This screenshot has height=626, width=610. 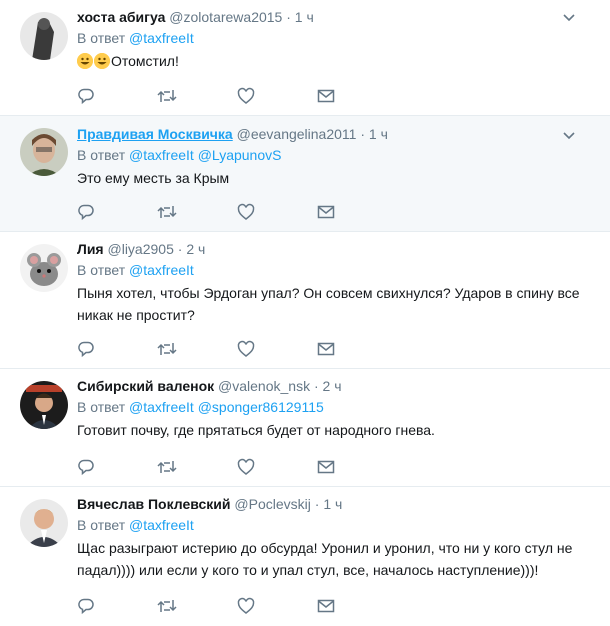 What do you see at coordinates (272, 504) in the screenshot?
I see `user-handle: @Poclevskij` at bounding box center [272, 504].